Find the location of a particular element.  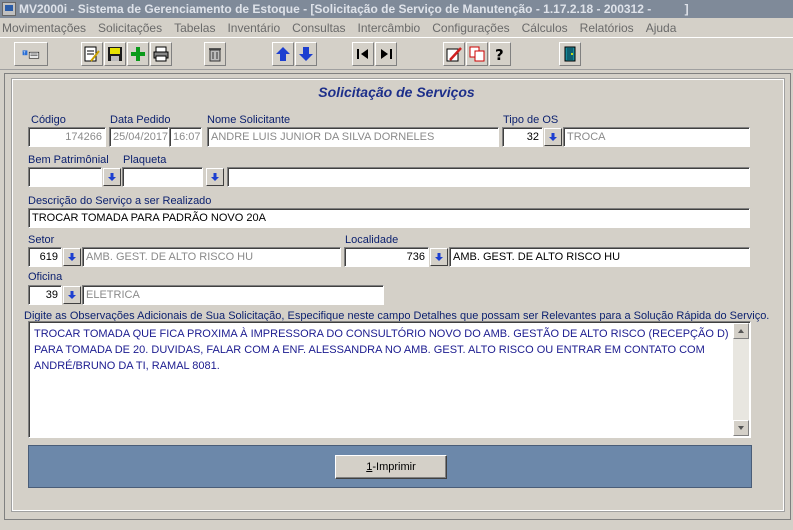

oficina-desc-field: ELETRICA is located at coordinates (233, 295).